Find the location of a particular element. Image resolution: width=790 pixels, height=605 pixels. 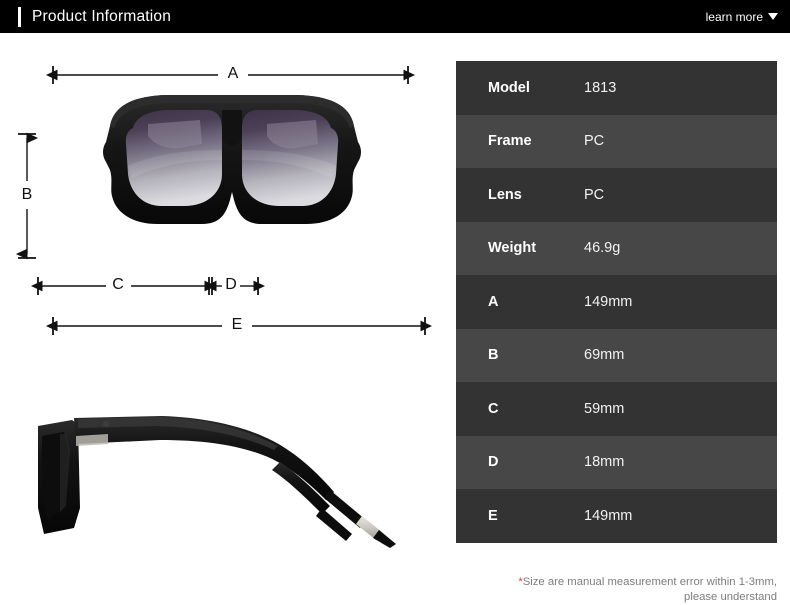

dimension-c: C is located at coordinates (123, 285).